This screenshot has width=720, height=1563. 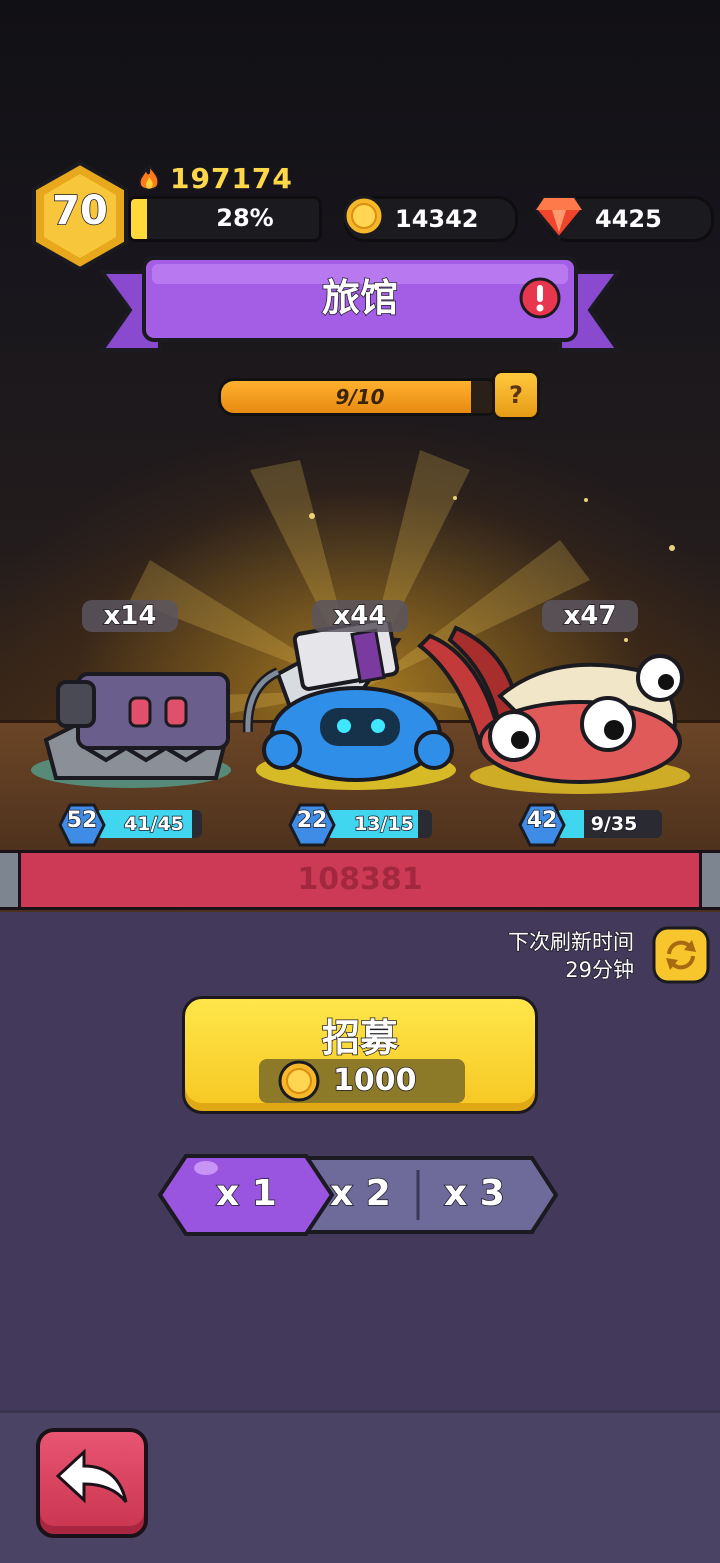 What do you see at coordinates (82, 820) in the screenshot?
I see `hero-level: 52` at bounding box center [82, 820].